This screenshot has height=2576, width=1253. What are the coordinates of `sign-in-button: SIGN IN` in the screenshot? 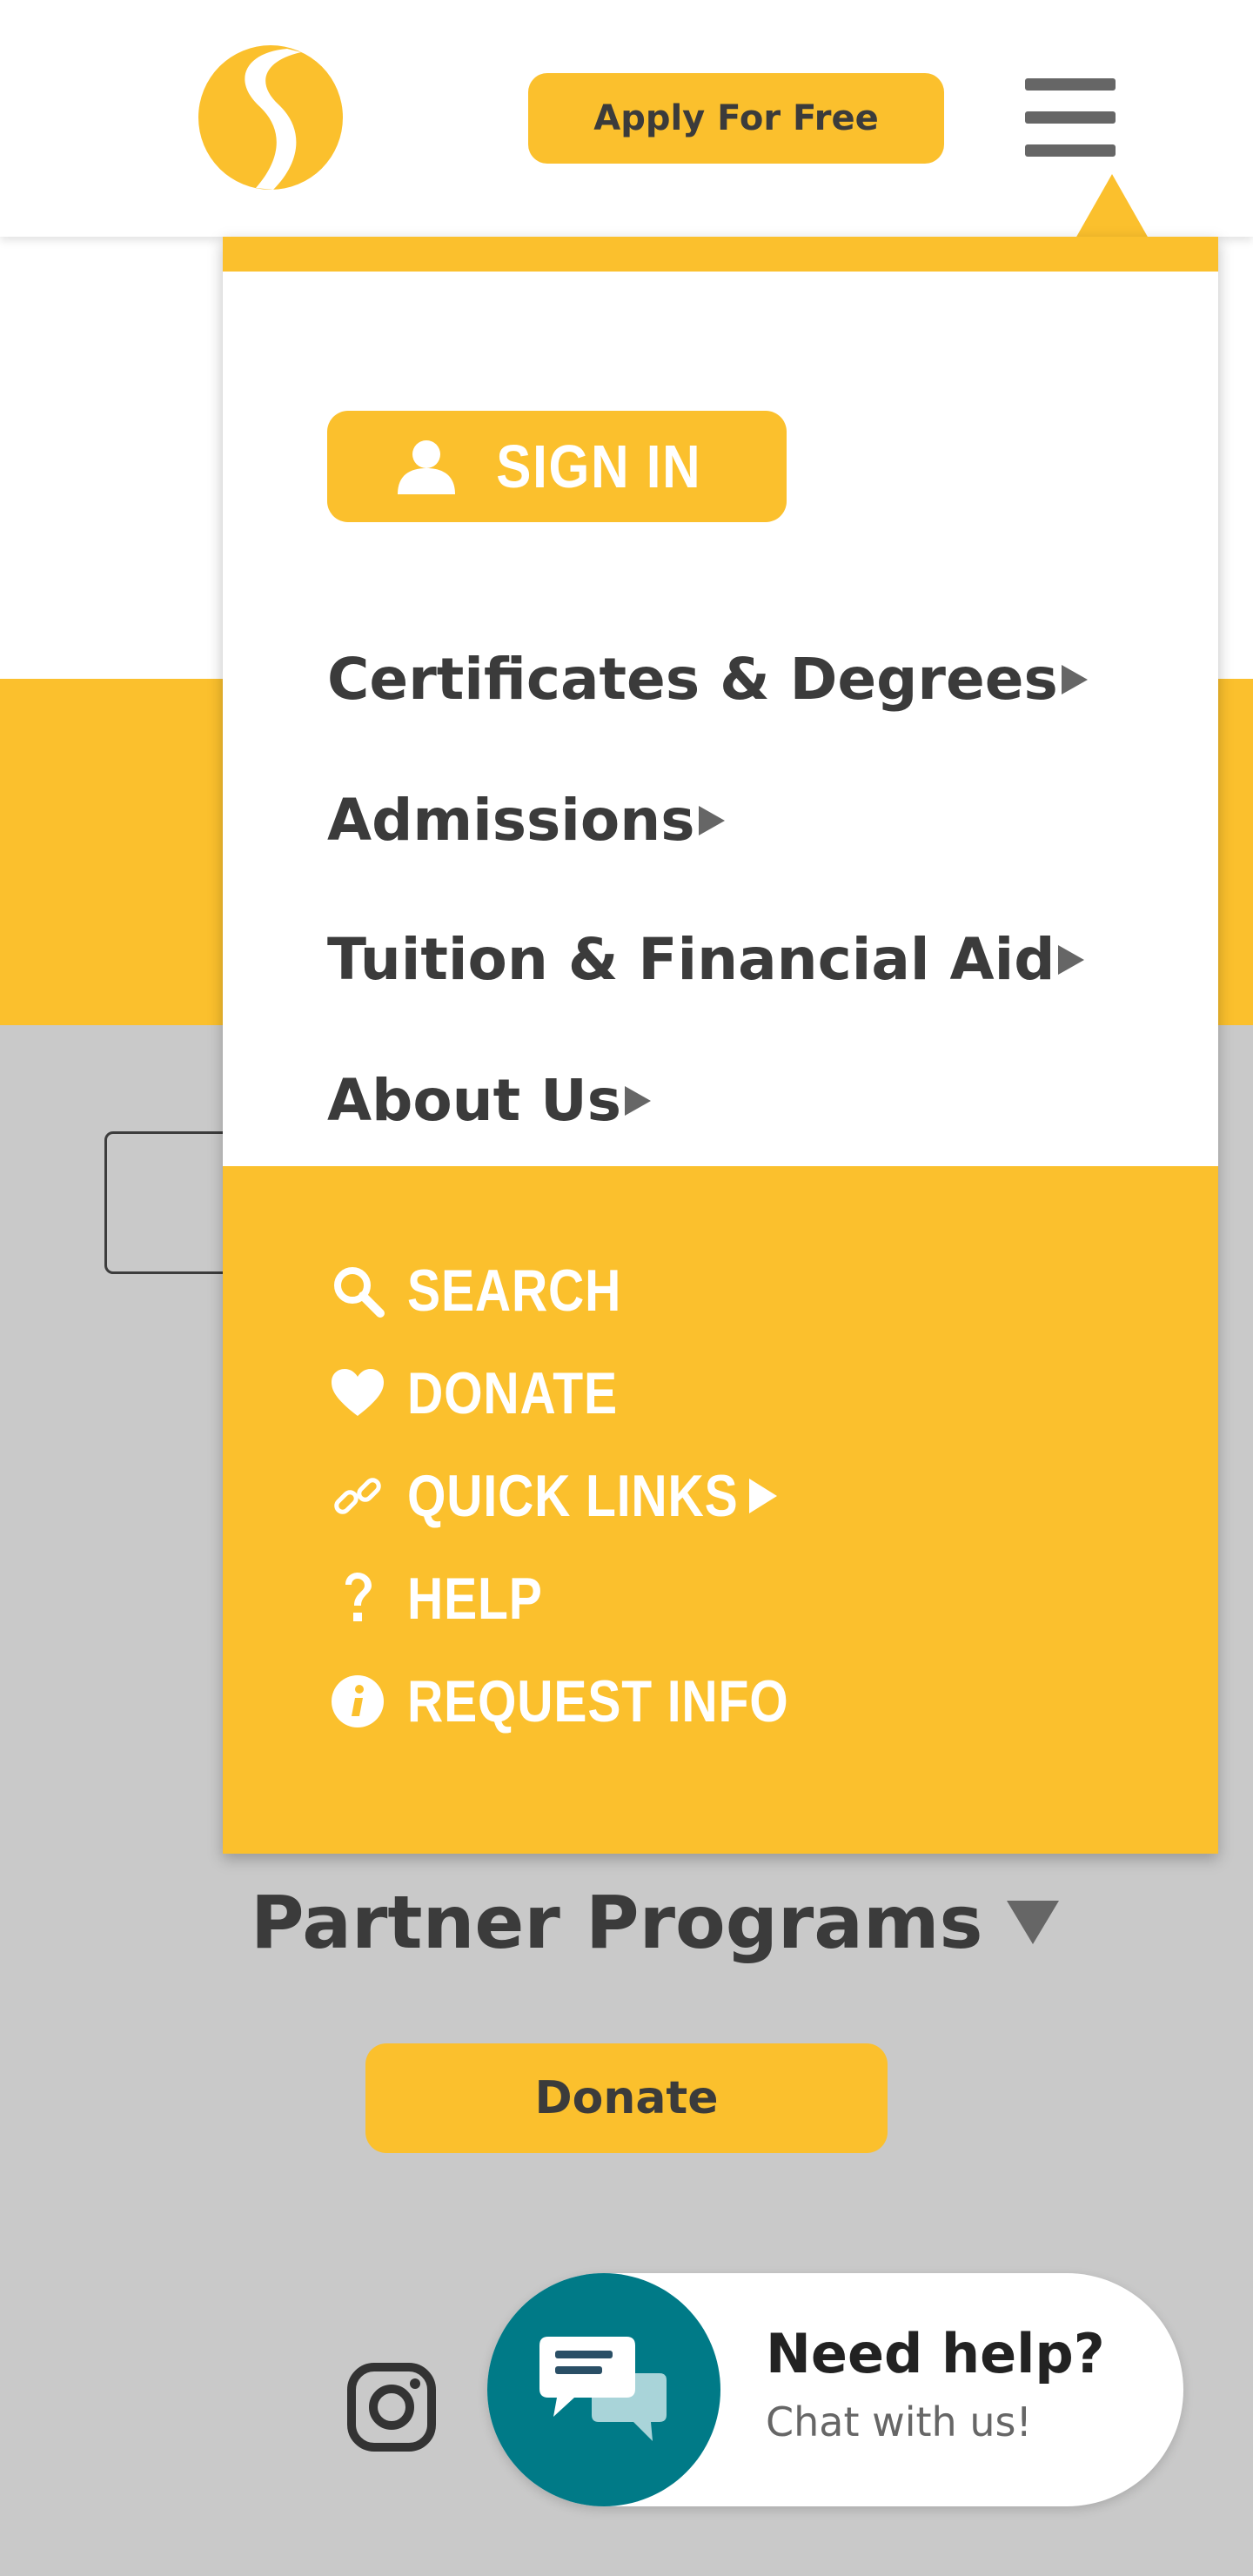 It's located at (557, 467).